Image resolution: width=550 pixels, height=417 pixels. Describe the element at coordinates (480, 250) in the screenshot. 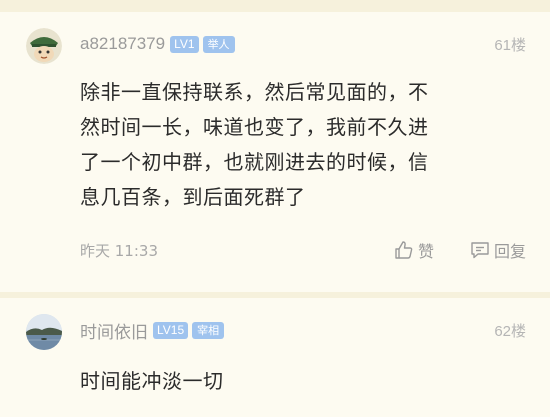

I see `comment-bubble-icon` at that location.